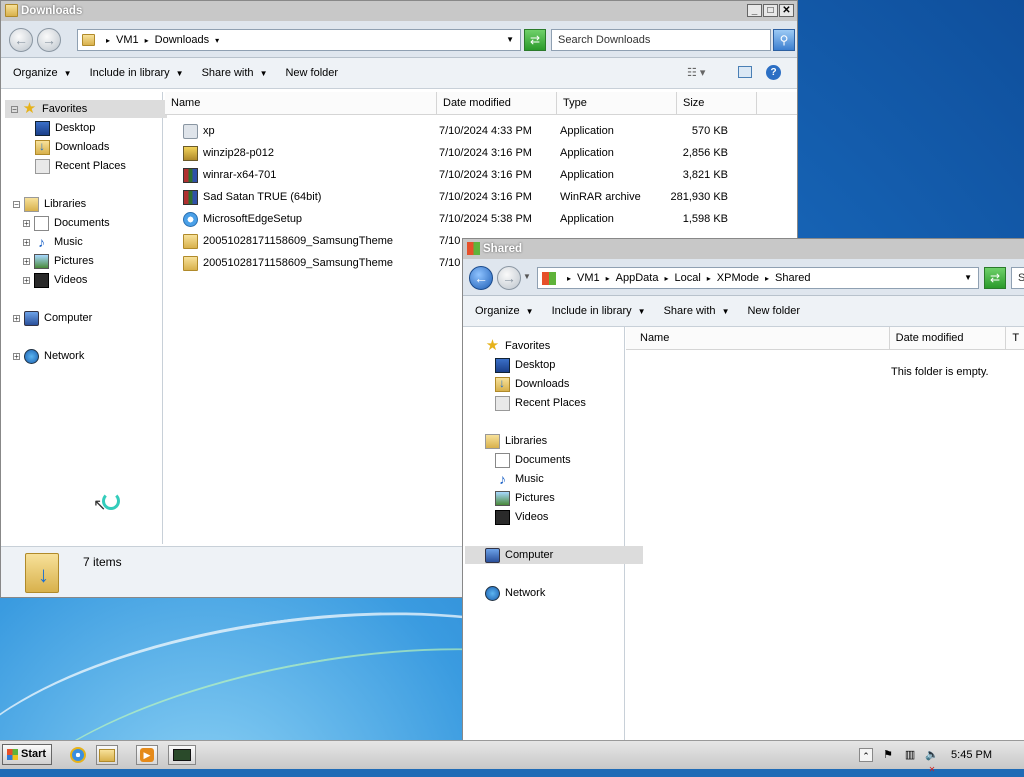 This screenshot has width=1024, height=777. Describe the element at coordinates (182, 40) in the screenshot. I see `breadcrumb-downloads: Downloads` at that location.